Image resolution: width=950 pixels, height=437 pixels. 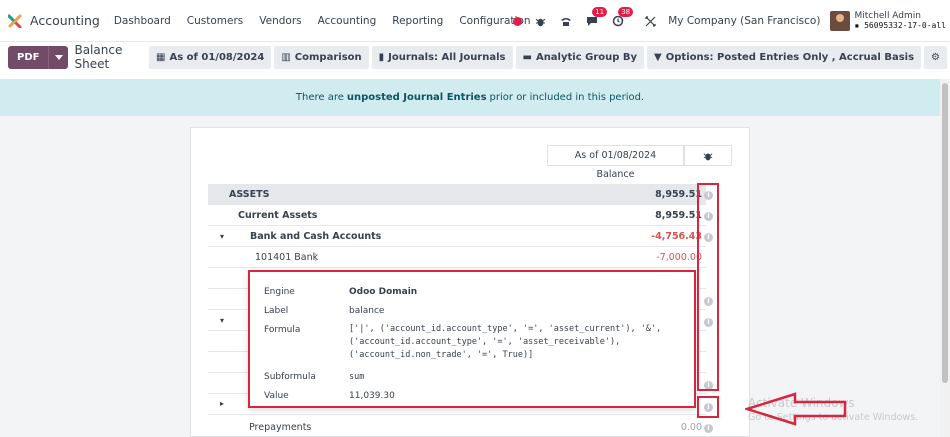 I want to click on banner-link: unposted Journal Entries, so click(x=417, y=97).